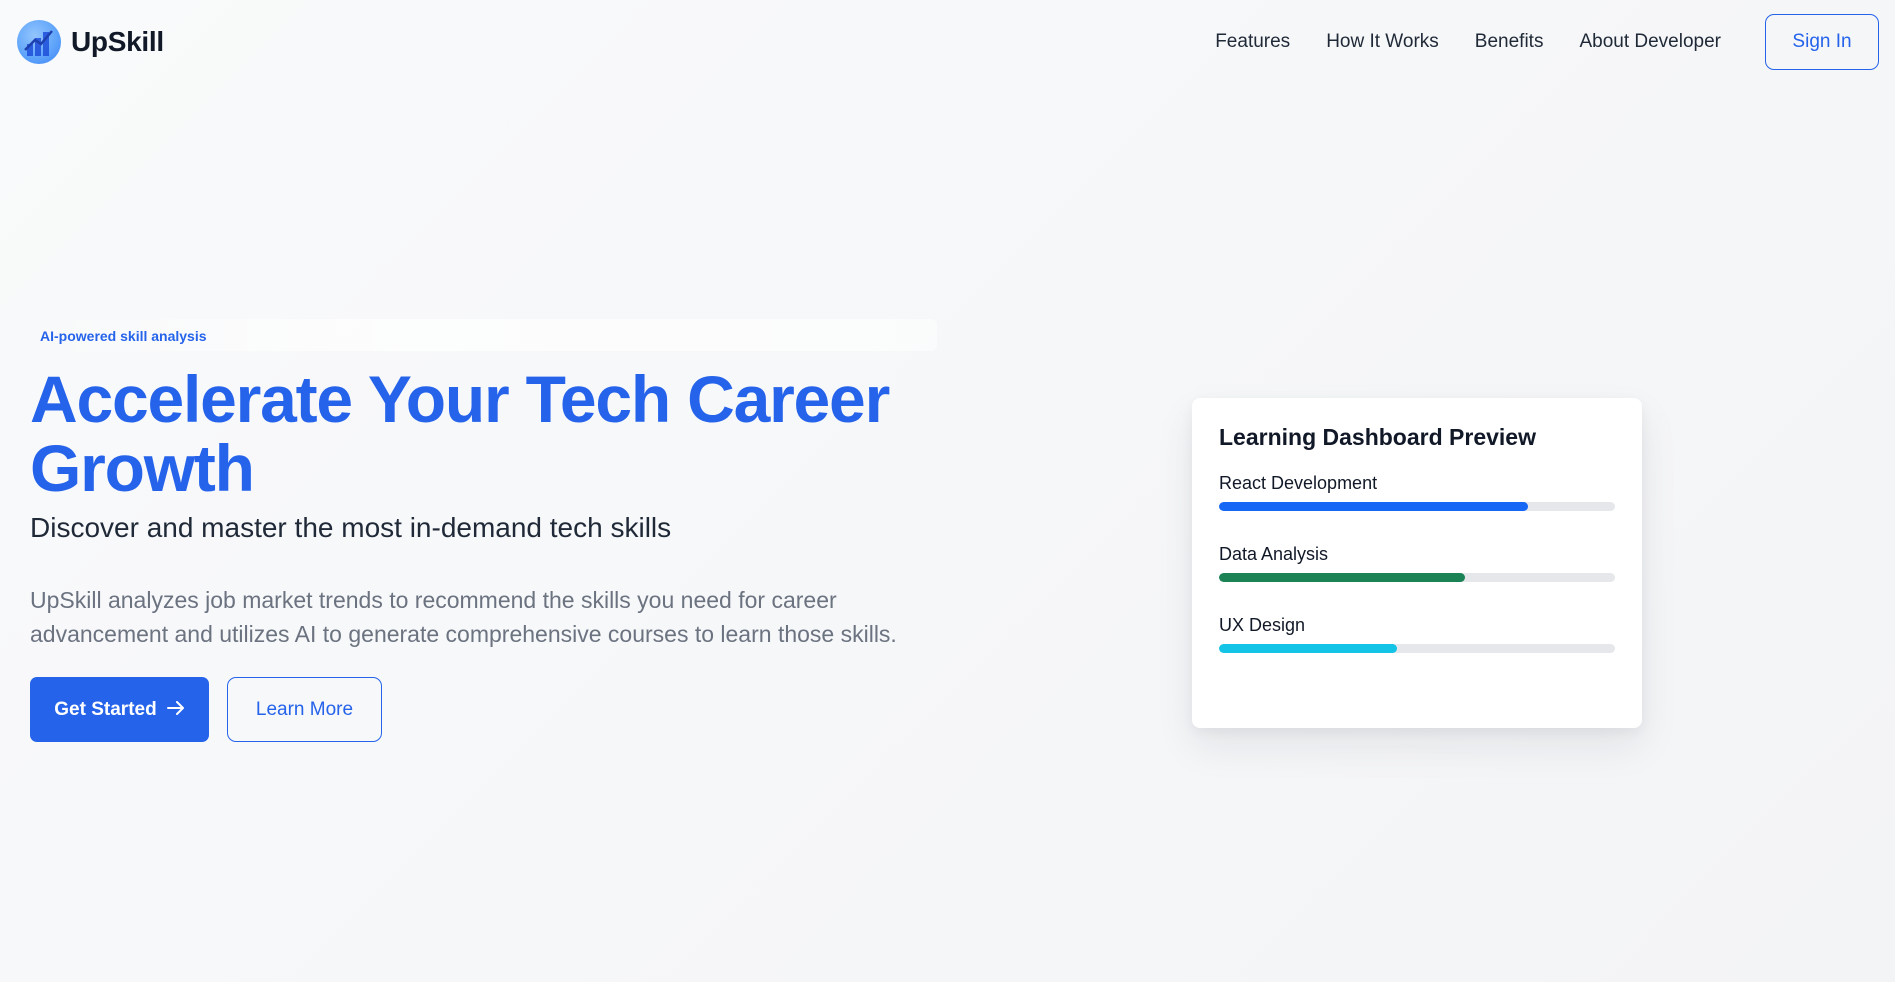 Image resolution: width=1895 pixels, height=982 pixels. I want to click on brand: UpSkill, so click(90, 42).